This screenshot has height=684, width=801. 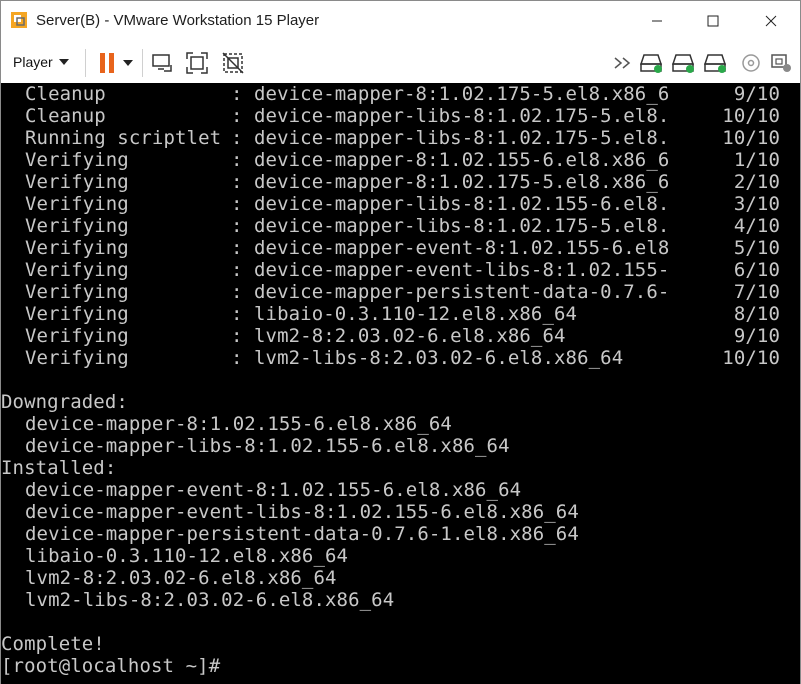 What do you see at coordinates (59, 468) in the screenshot?
I see `installed-header: Installed:` at bounding box center [59, 468].